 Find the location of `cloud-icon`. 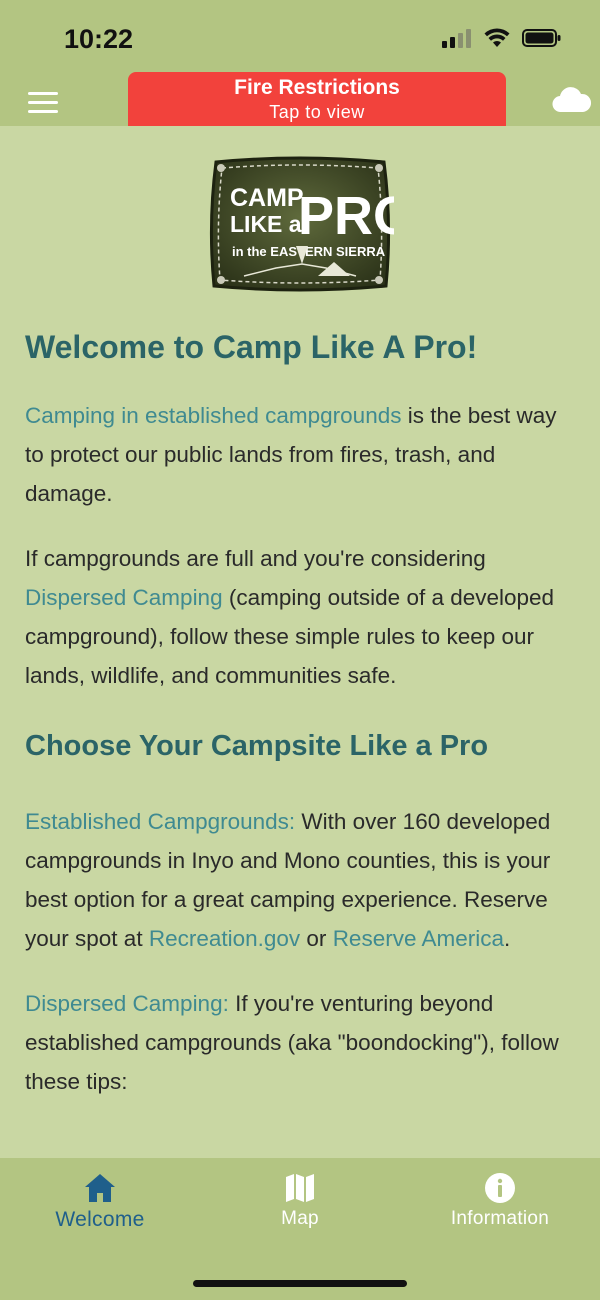

cloud-icon is located at coordinates (572, 100).